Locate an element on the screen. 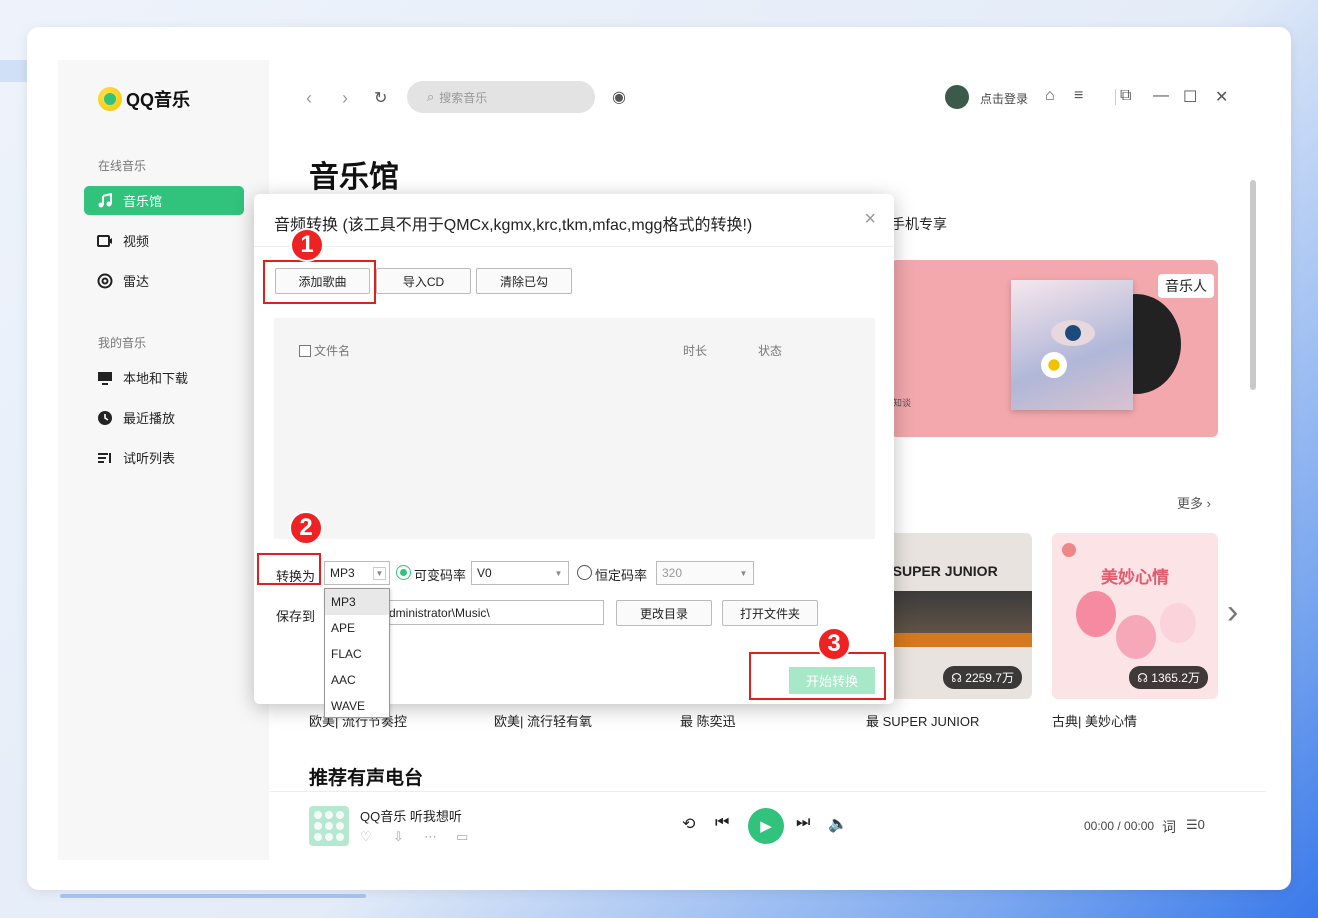  more-link: 更多 › is located at coordinates (1194, 502).